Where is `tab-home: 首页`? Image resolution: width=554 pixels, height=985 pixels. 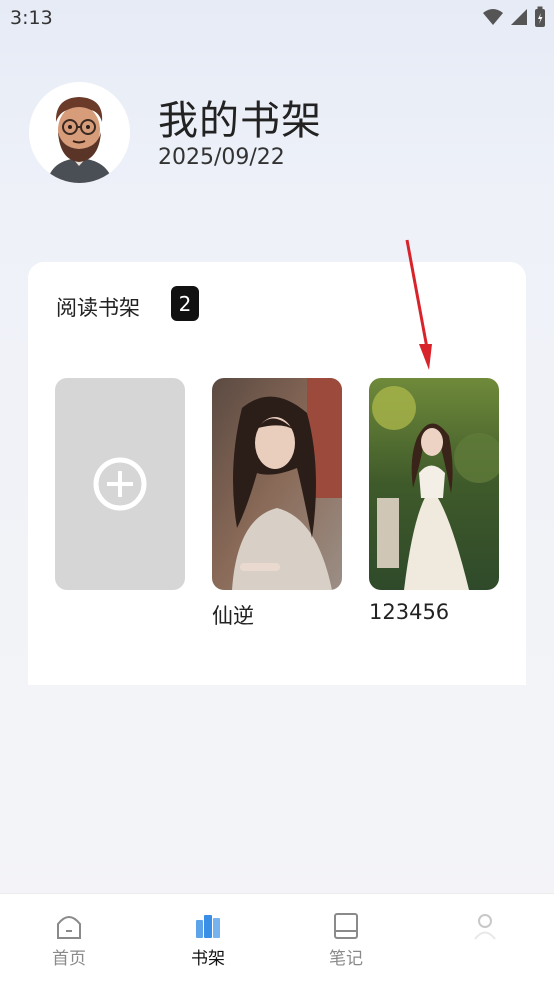 tab-home: 首页 is located at coordinates (69, 940).